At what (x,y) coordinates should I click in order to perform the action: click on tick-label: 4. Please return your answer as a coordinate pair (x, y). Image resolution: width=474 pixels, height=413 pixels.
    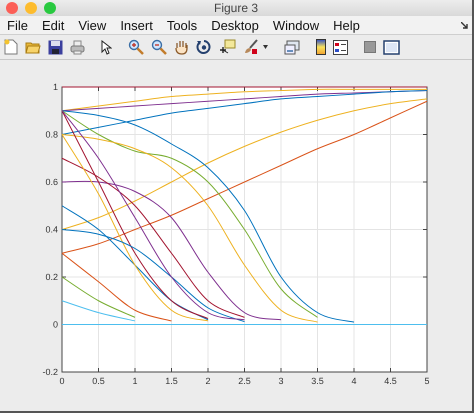
    Looking at the image, I should click on (354, 381).